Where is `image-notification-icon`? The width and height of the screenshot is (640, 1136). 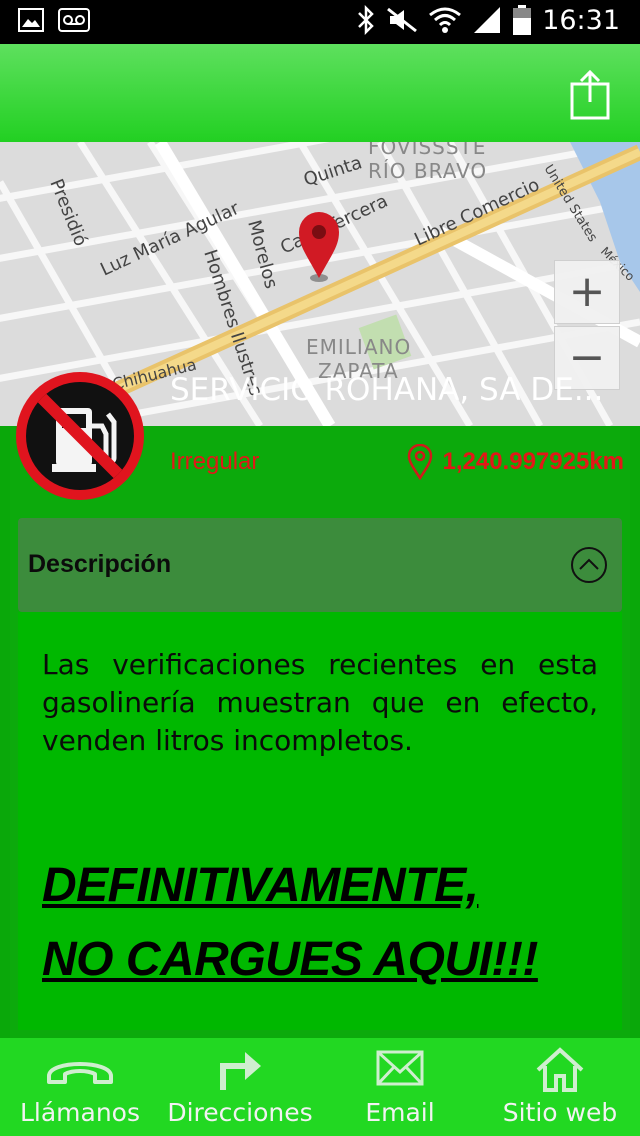
image-notification-icon is located at coordinates (31, 20).